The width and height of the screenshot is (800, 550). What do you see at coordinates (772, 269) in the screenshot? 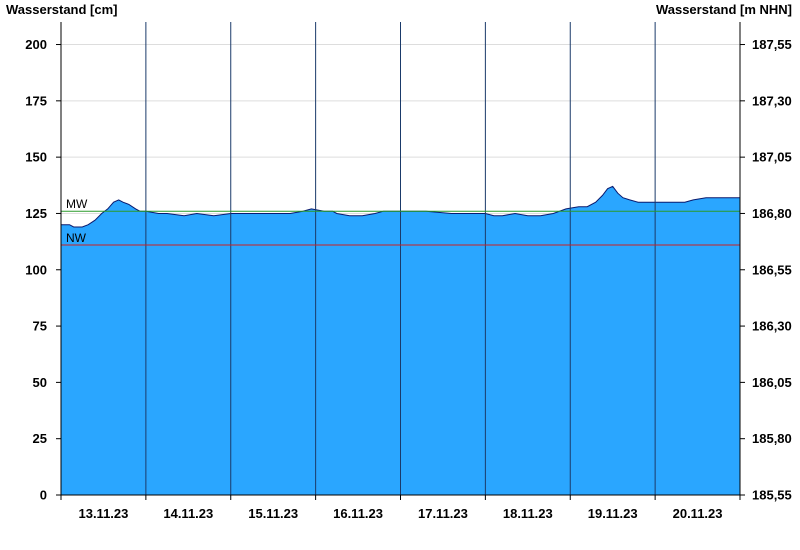
I see `y-tick-label-right: 186,55` at bounding box center [772, 269].